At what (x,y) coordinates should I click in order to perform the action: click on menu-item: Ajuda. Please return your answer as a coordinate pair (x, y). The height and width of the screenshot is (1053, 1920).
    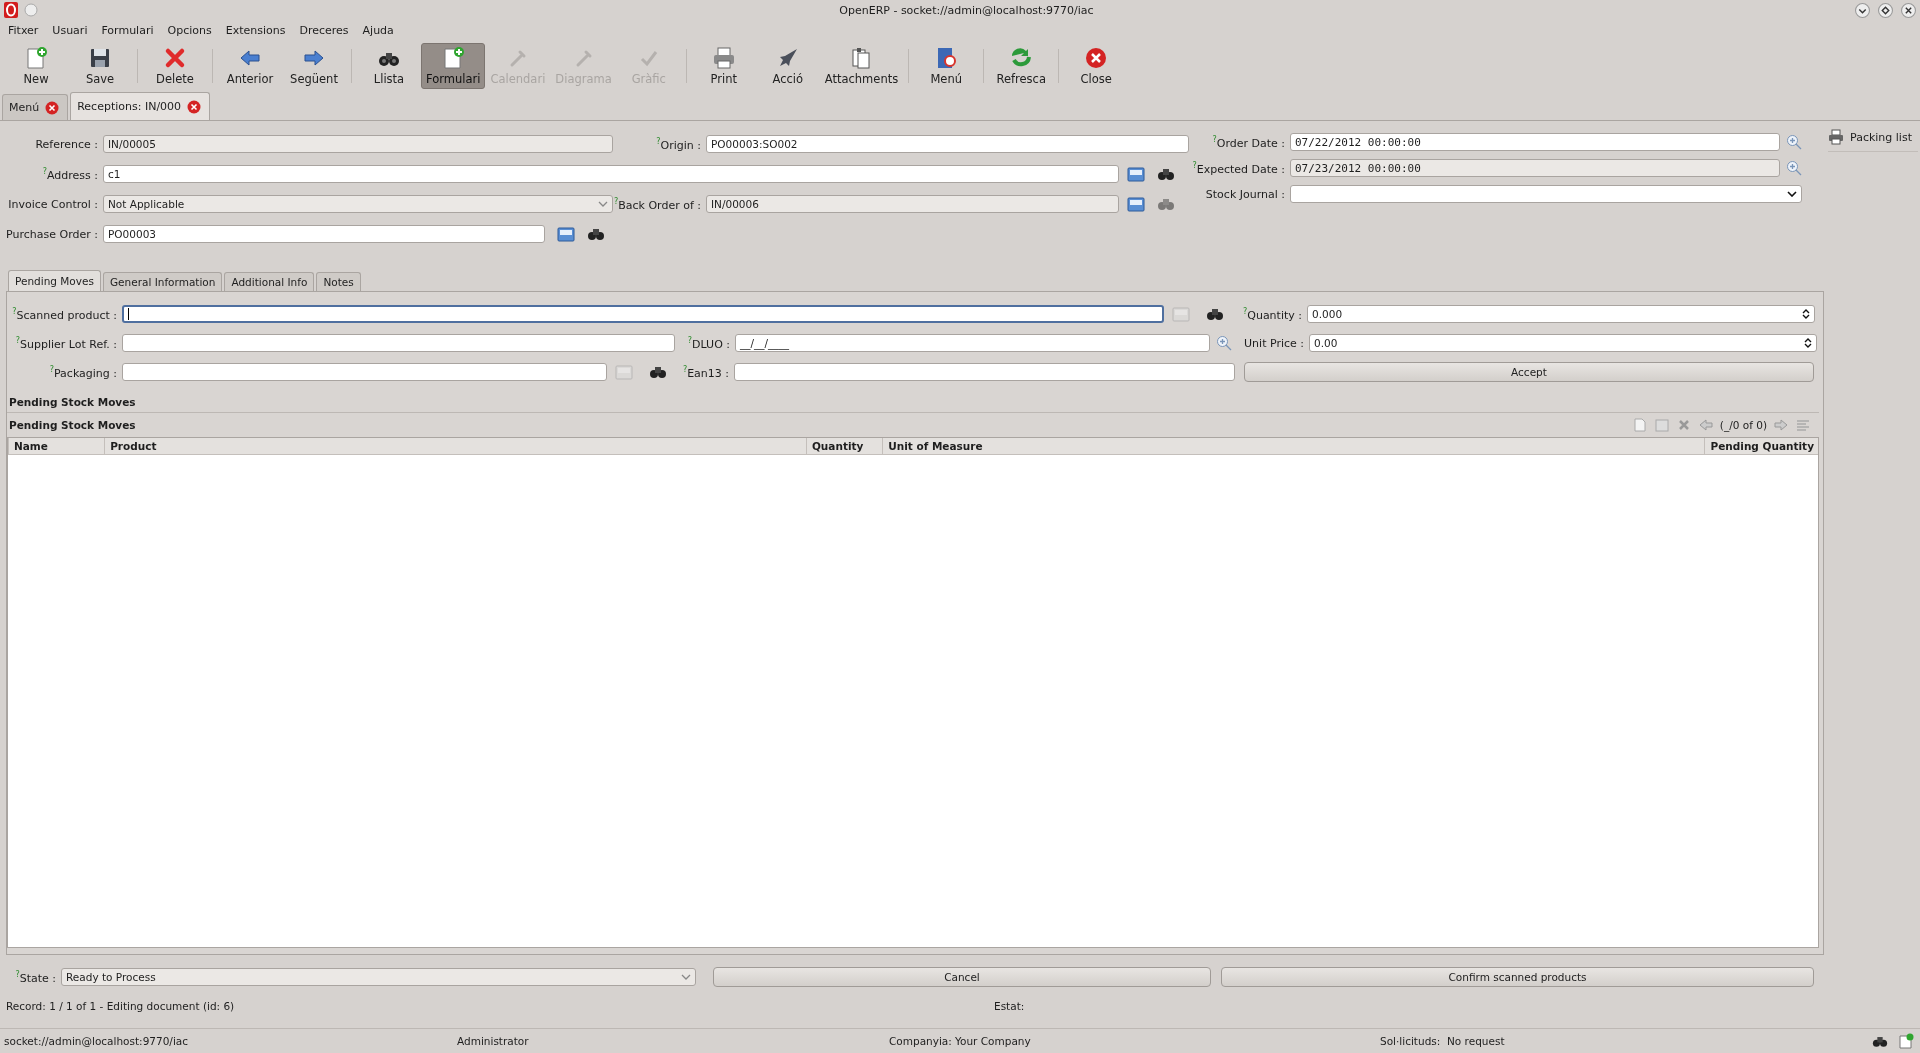
    Looking at the image, I should click on (378, 30).